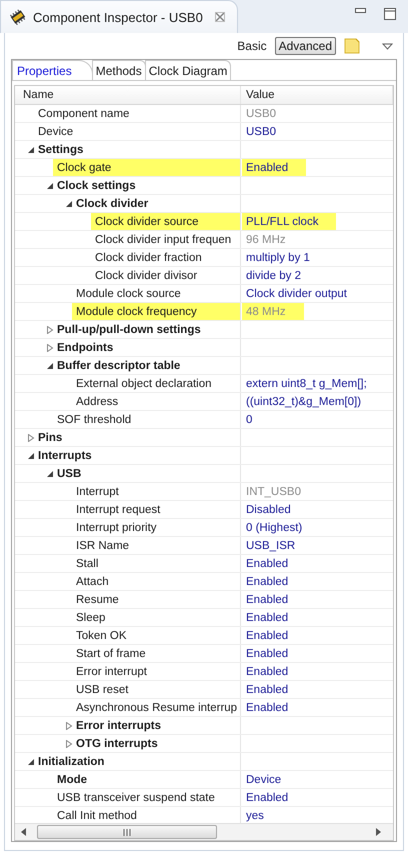 The height and width of the screenshot is (863, 408). What do you see at coordinates (97, 815) in the screenshot?
I see `property-name: Call Init method` at bounding box center [97, 815].